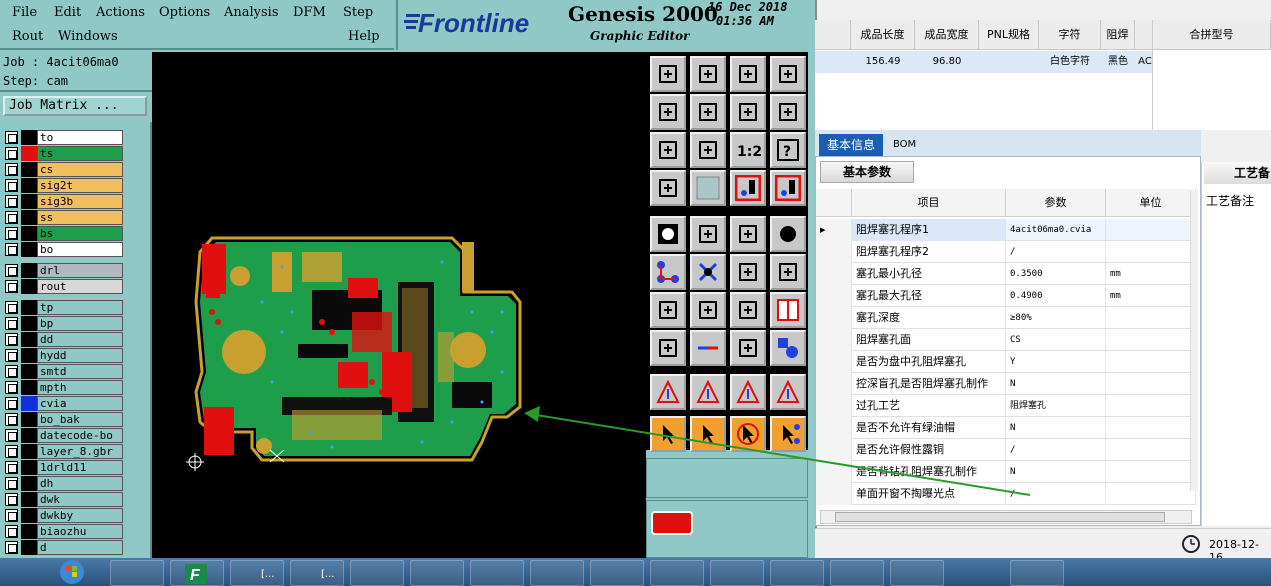 Image resolution: width=1271 pixels, height=586 pixels. Describe the element at coordinates (80, 531) in the screenshot. I see `layer-name: biaozhu` at that location.